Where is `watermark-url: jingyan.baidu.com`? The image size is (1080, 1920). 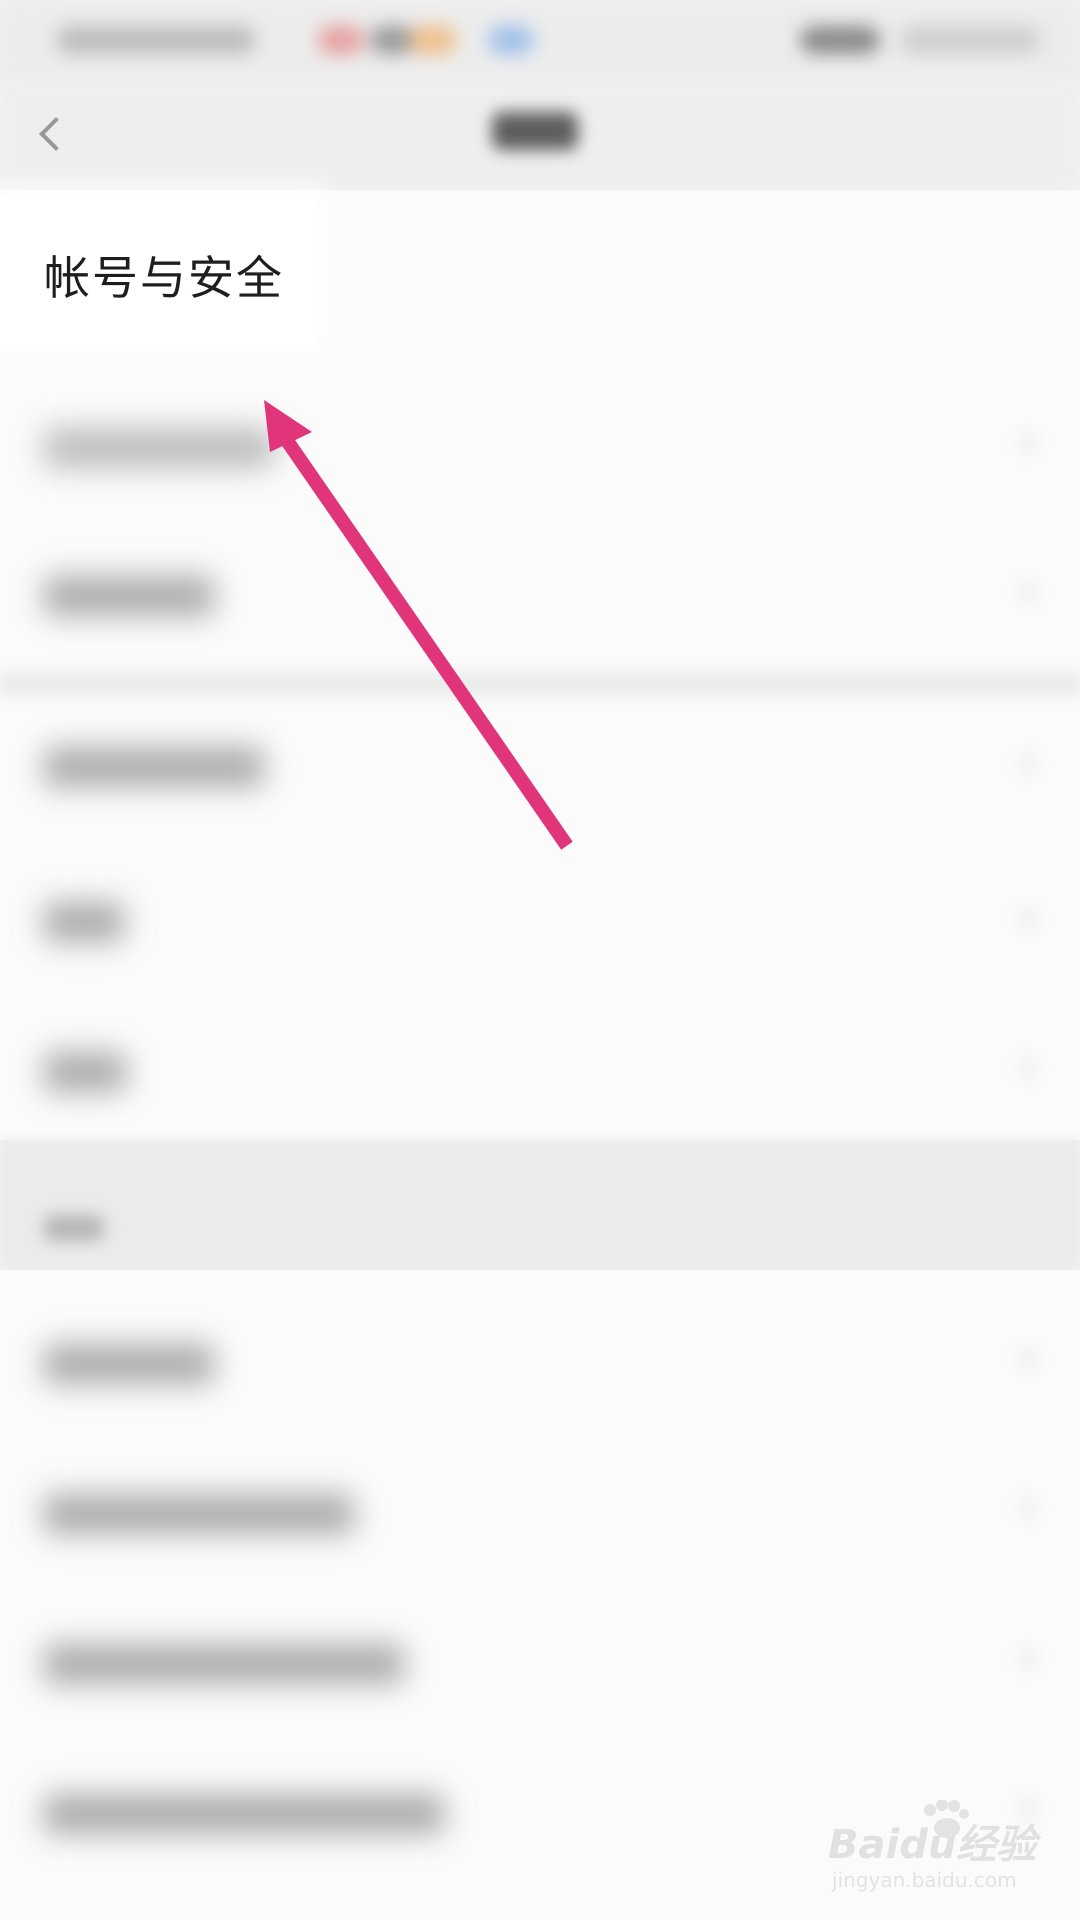
watermark-url: jingyan.baidu.com is located at coordinates (924, 1880).